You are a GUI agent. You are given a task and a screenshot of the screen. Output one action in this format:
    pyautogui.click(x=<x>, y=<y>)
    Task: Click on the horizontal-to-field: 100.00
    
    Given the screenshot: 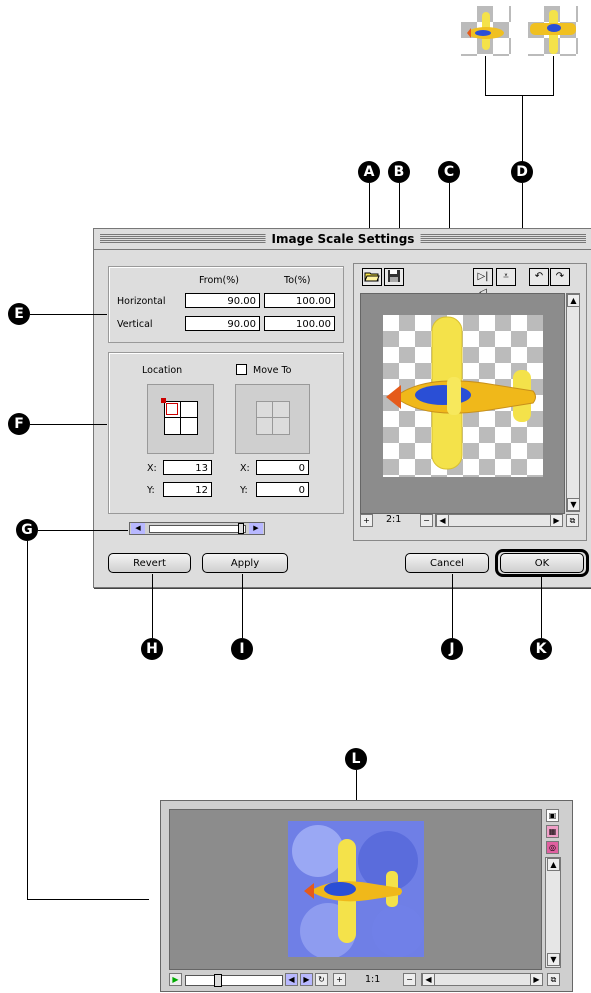 What is the action you would take?
    pyautogui.click(x=299, y=300)
    